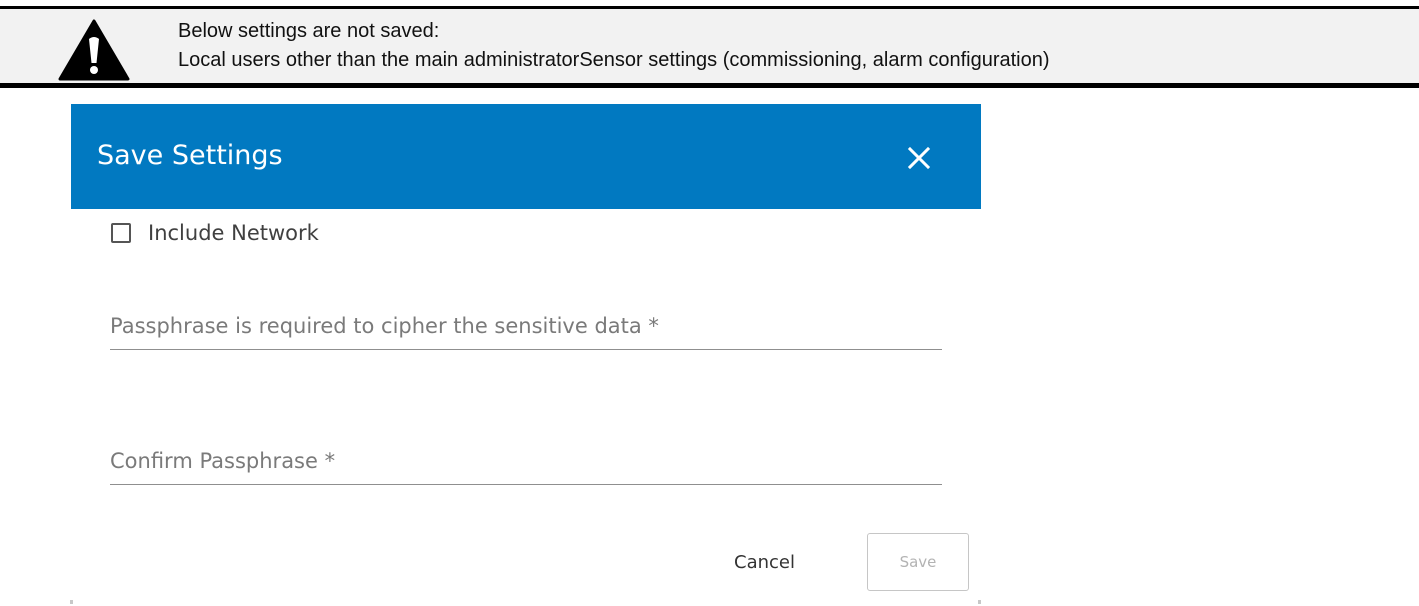 The width and height of the screenshot is (1419, 606). I want to click on passphrase-input, so click(526, 325).